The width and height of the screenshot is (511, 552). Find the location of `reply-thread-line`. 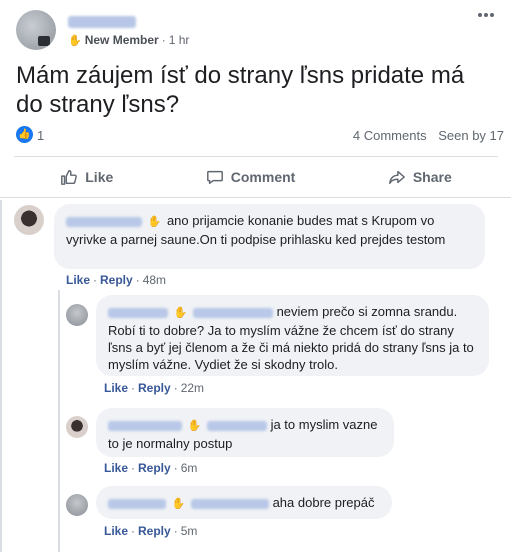

reply-thread-line is located at coordinates (59, 421).